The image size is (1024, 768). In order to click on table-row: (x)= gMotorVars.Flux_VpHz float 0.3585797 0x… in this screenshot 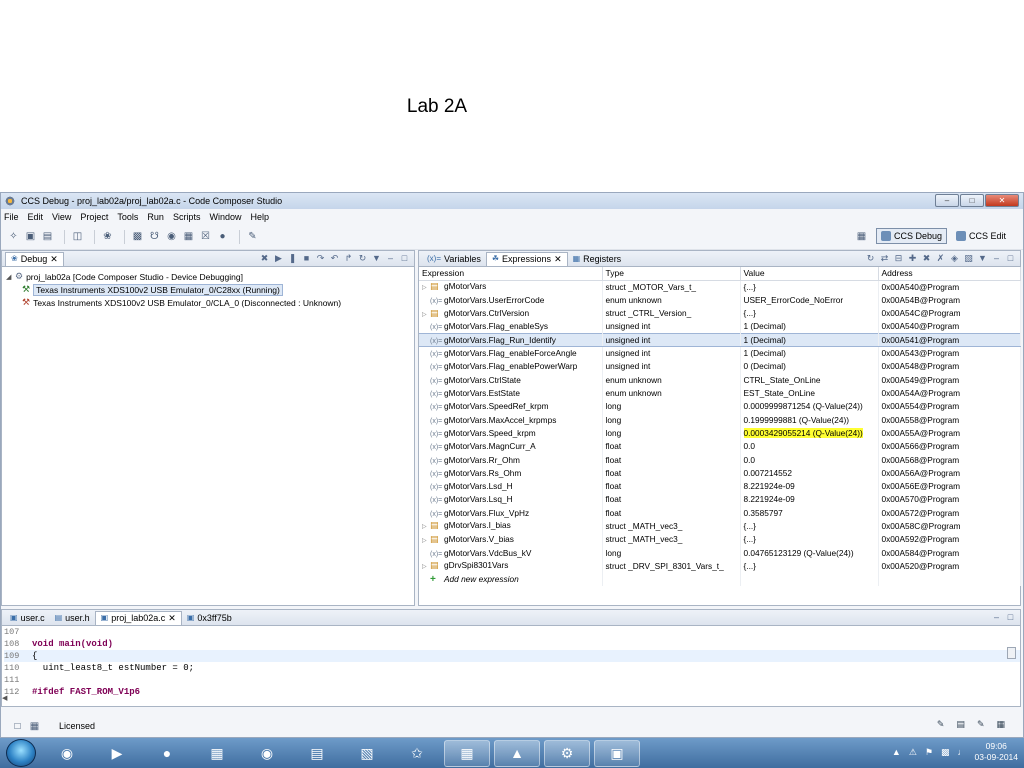, I will do `click(720, 513)`.